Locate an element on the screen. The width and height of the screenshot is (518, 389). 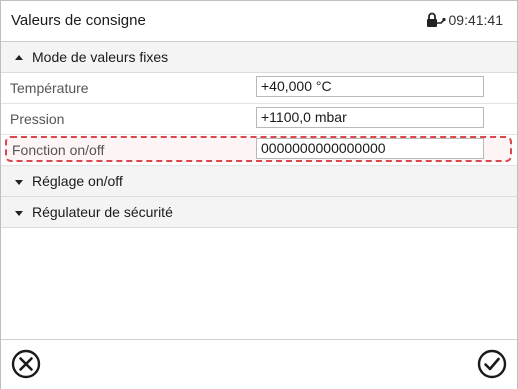
row-temperature: Température +40,000 °C is located at coordinates (259, 88).